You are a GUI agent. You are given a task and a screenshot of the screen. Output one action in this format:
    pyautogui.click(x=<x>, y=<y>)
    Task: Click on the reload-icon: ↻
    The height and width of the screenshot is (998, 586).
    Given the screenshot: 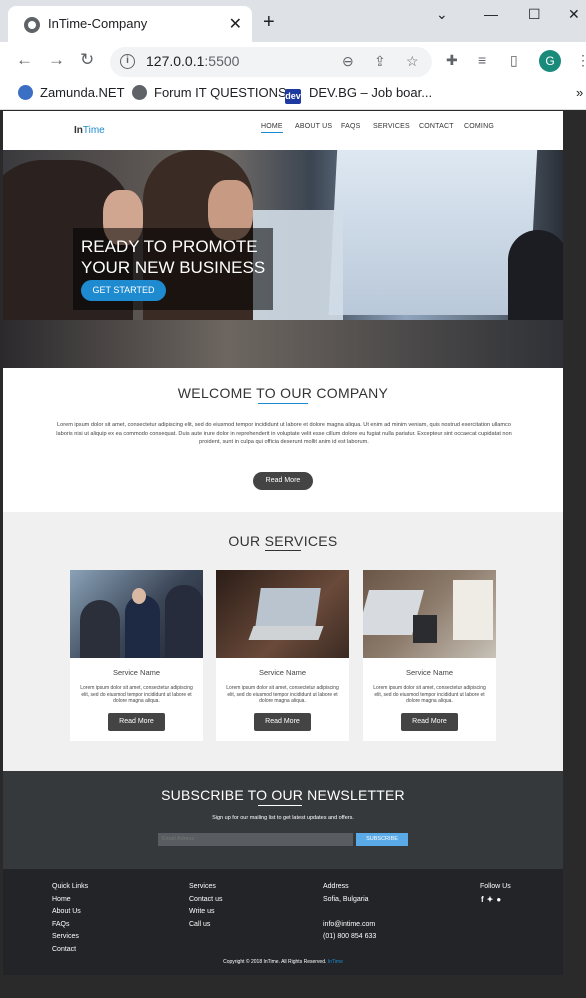 What is the action you would take?
    pyautogui.click(x=87, y=60)
    